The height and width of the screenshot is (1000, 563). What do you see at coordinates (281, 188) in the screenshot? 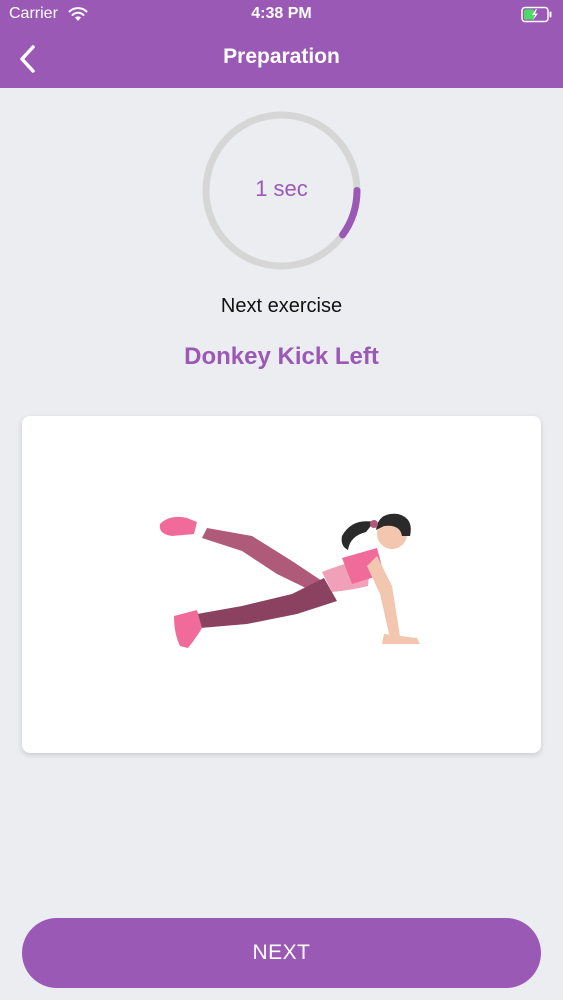
I see `countdown-text: 1 sec` at bounding box center [281, 188].